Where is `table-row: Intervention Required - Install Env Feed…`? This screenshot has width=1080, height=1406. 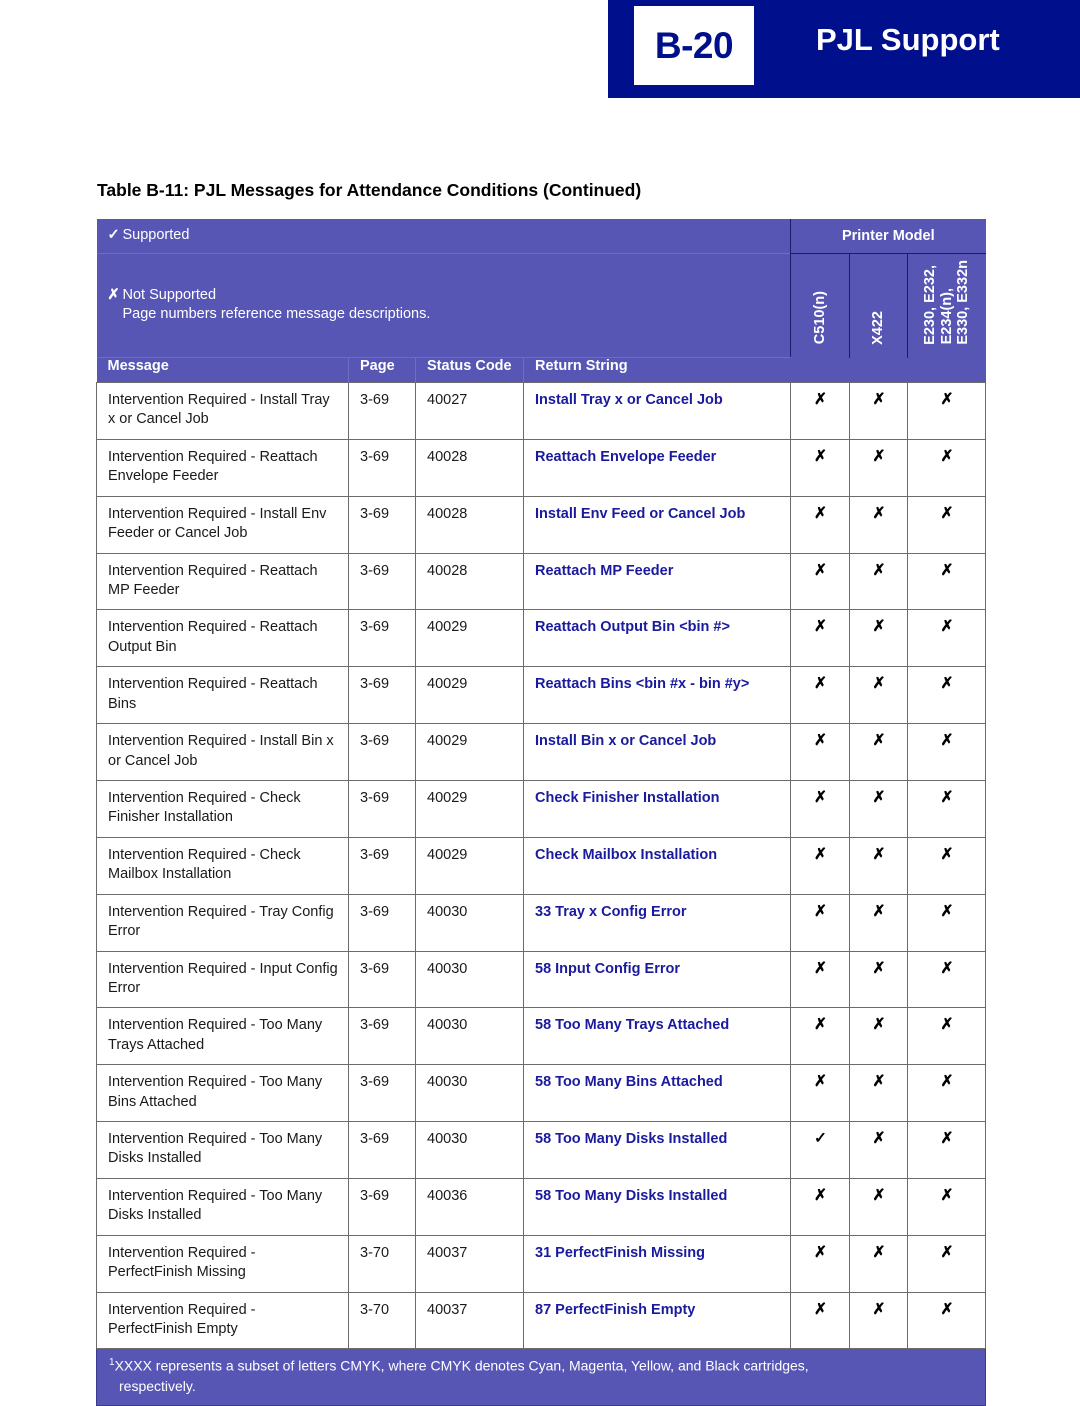
table-row: Intervention Required - Install Env Feed… is located at coordinates (541, 525).